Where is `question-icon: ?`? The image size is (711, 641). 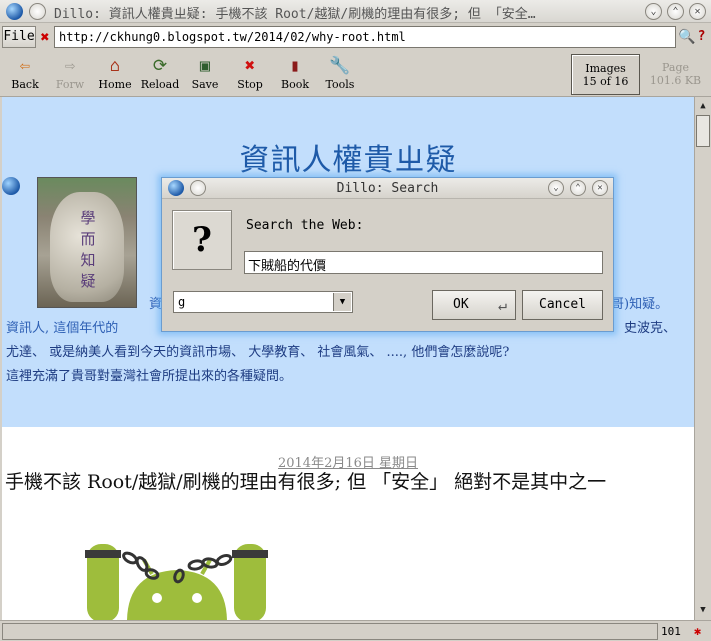 question-icon: ? is located at coordinates (202, 240).